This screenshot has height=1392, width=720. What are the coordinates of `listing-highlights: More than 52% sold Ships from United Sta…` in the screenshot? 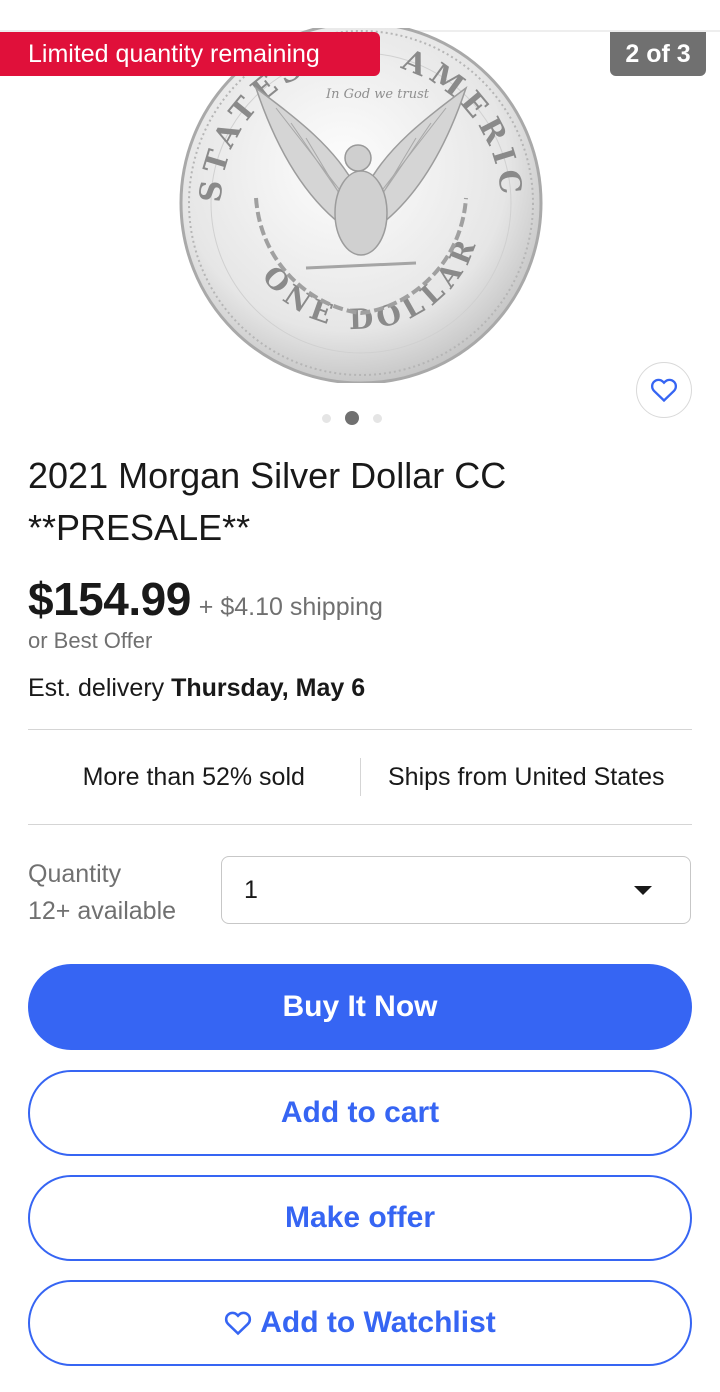 It's located at (360, 777).